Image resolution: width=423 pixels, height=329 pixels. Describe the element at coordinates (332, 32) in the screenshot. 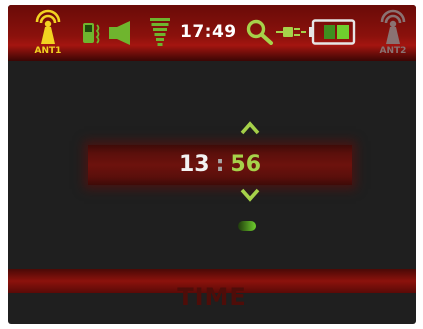

I see `battery-icon` at that location.